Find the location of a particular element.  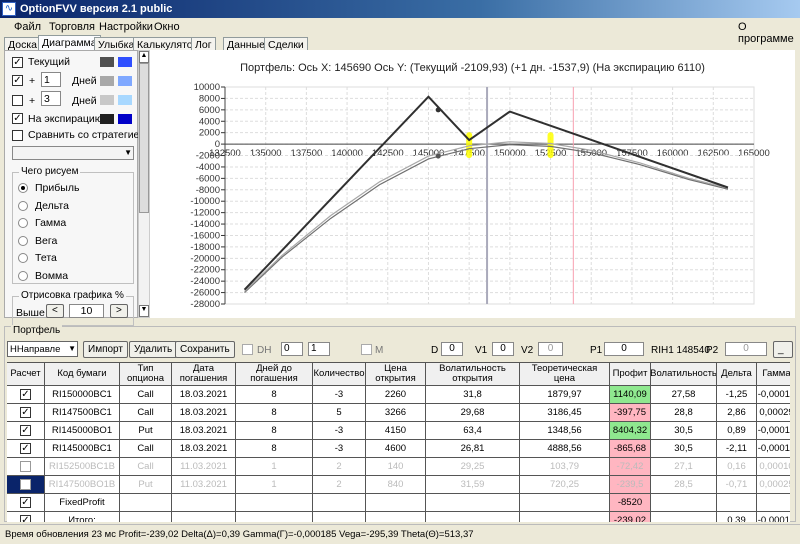

table-cell: 29,25 is located at coordinates (473, 467).